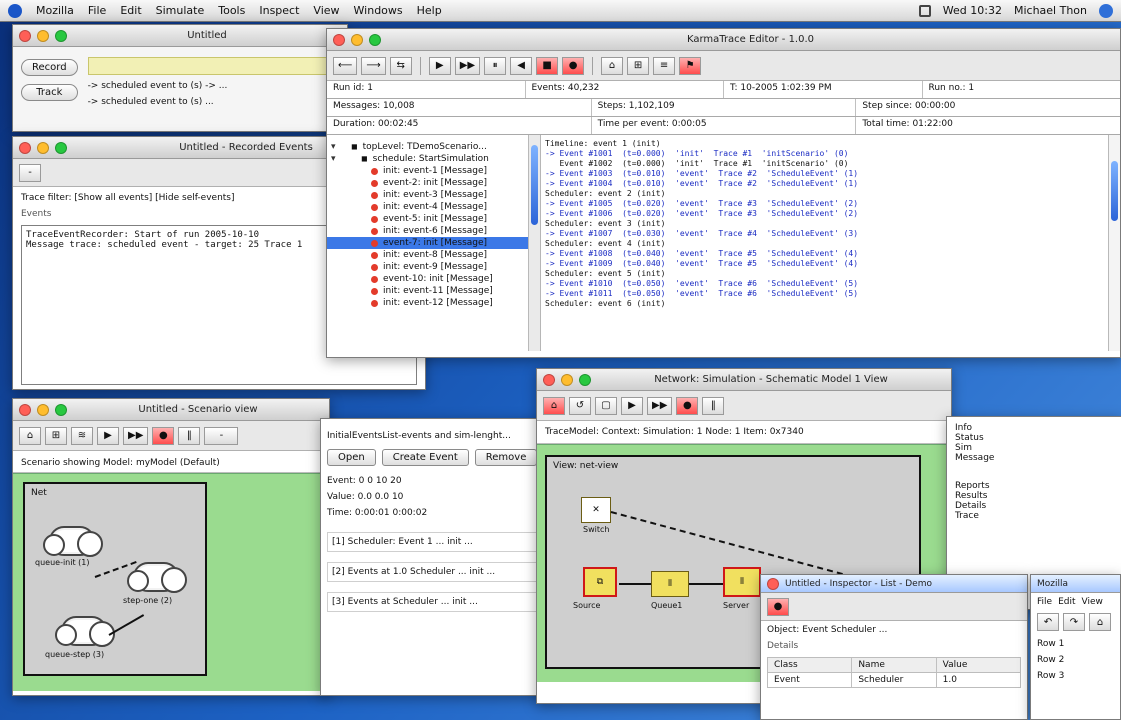  Describe the element at coordinates (894, 665) in the screenshot. I see `table-header: Name` at that location.